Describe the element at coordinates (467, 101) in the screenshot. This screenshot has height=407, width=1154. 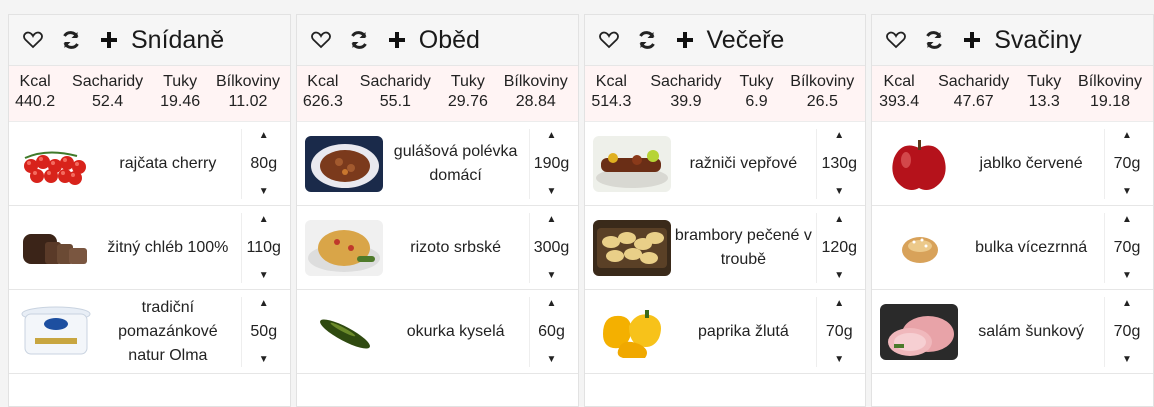
I see `nutrition-value: 29.76` at that location.